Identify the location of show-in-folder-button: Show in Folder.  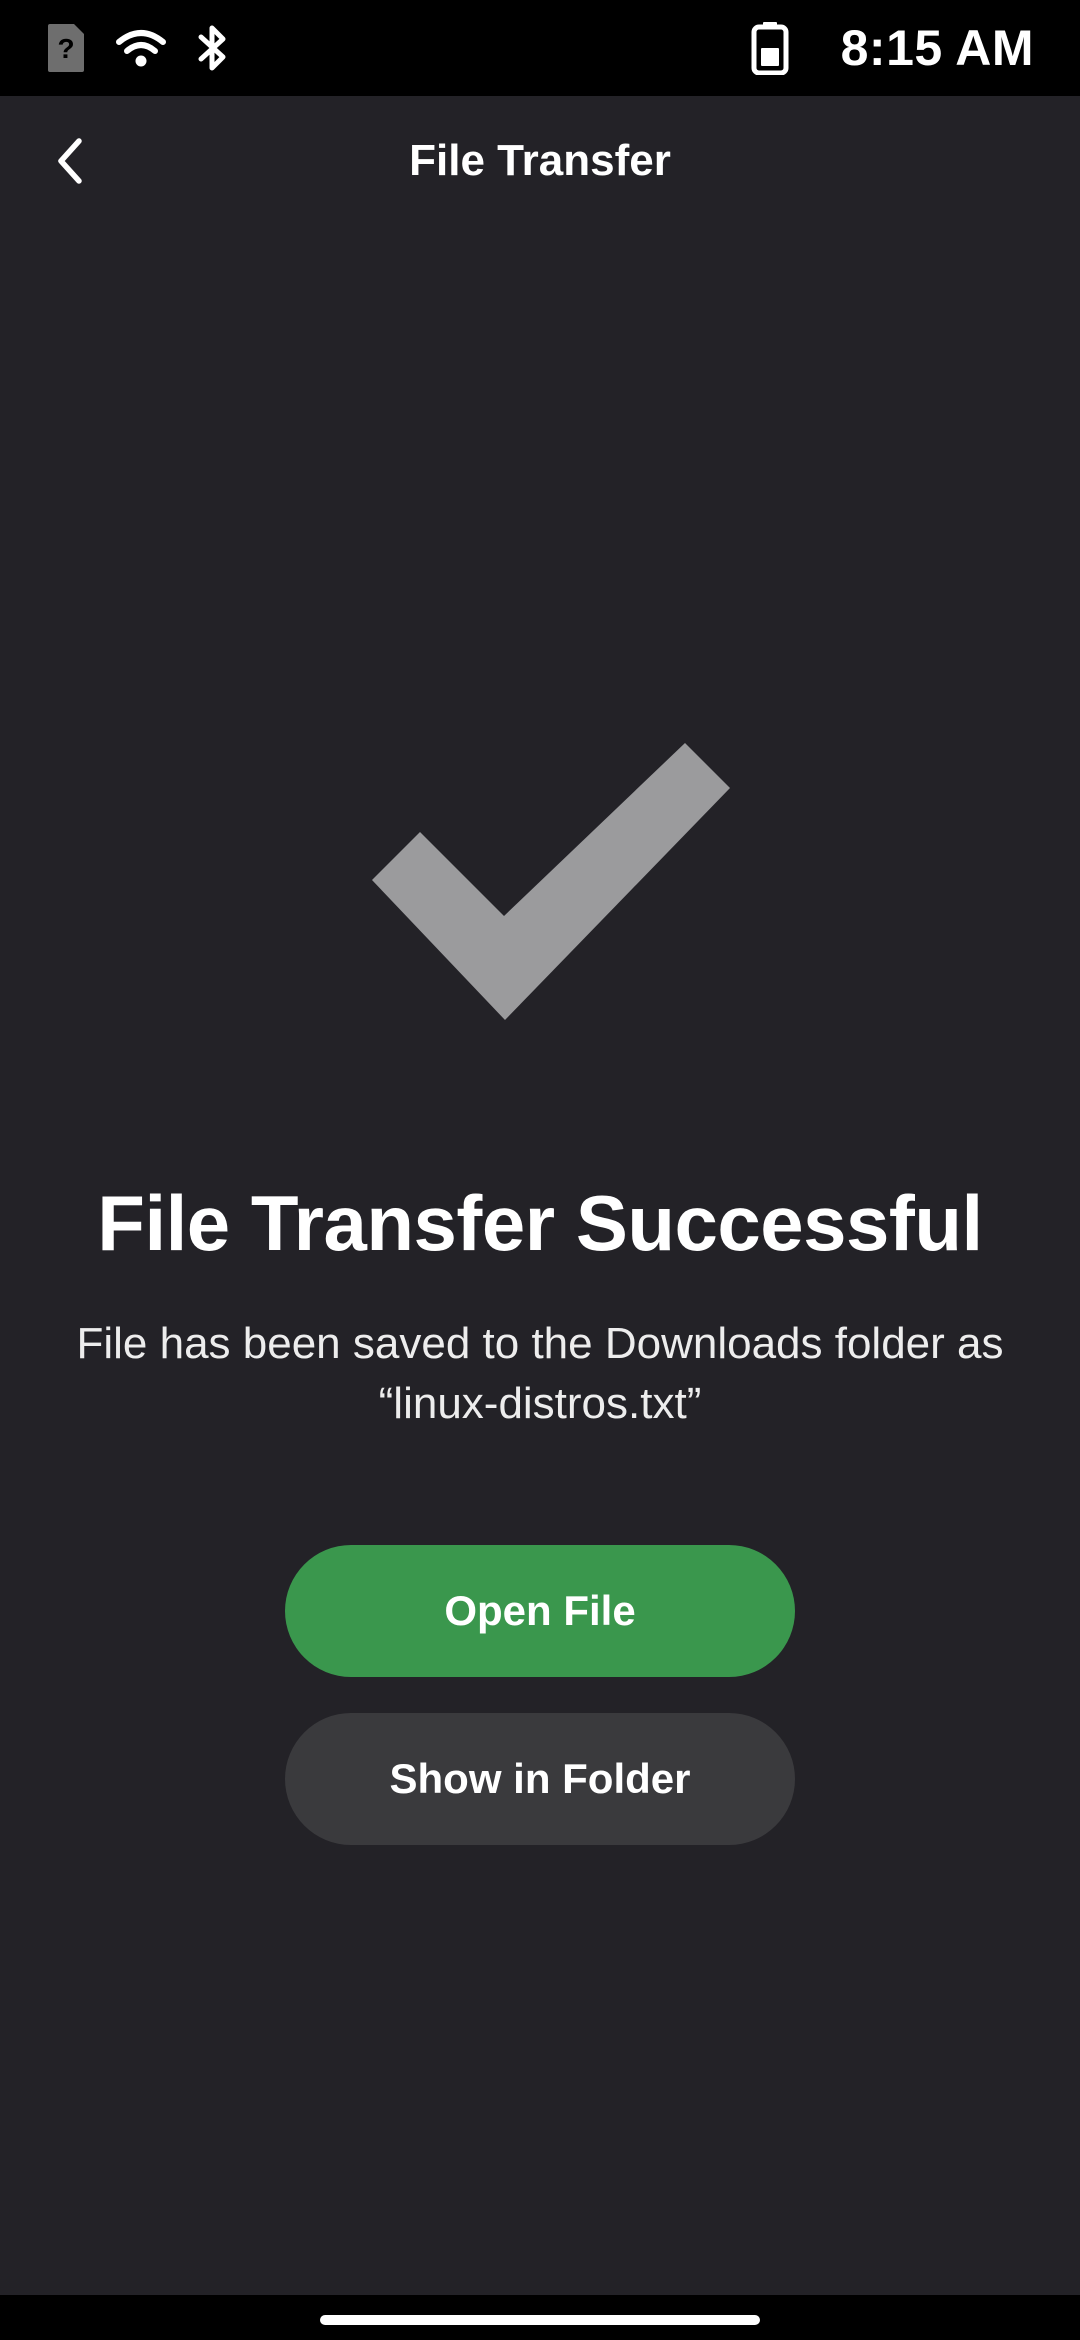
(540, 1779).